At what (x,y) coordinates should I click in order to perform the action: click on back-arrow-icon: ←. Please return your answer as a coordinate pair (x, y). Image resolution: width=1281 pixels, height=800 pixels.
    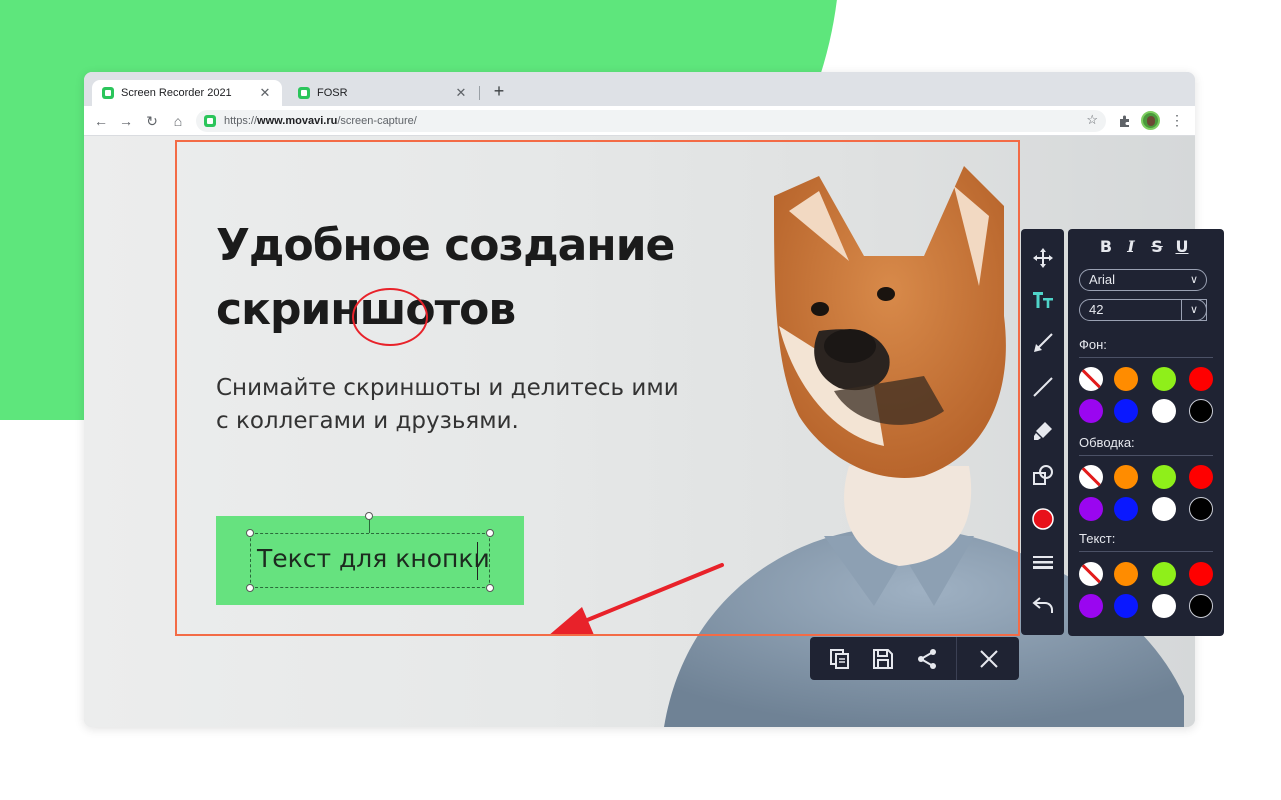
    Looking at the image, I should click on (101, 121).